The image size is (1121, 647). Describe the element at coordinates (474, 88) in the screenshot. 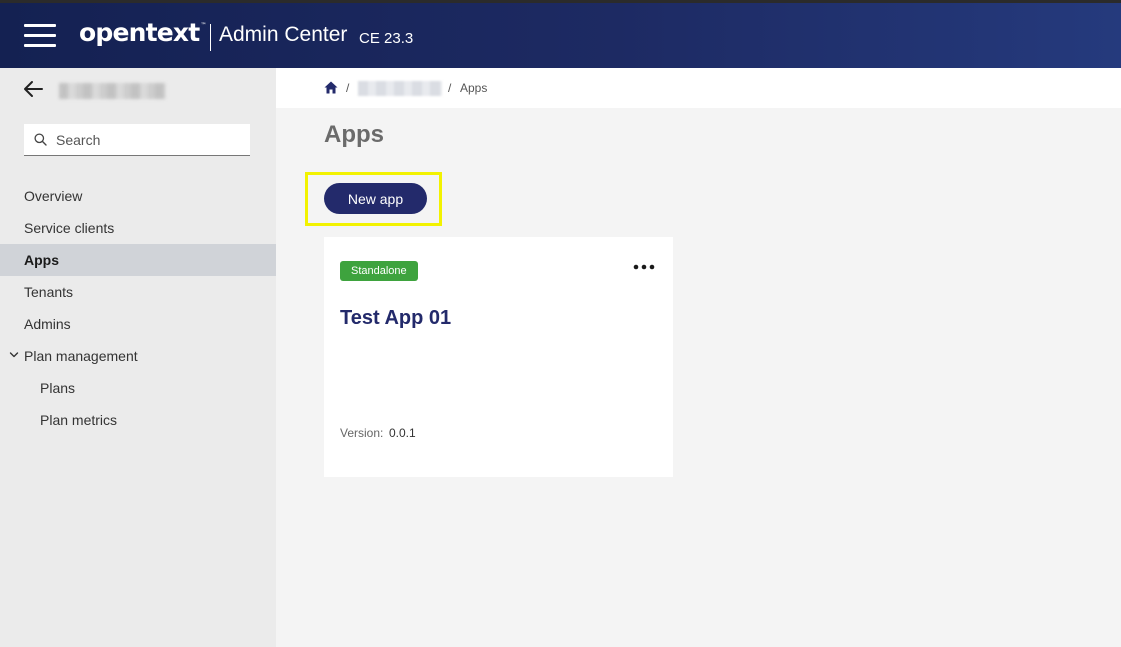

I see `breadcrumb-current: Apps` at that location.